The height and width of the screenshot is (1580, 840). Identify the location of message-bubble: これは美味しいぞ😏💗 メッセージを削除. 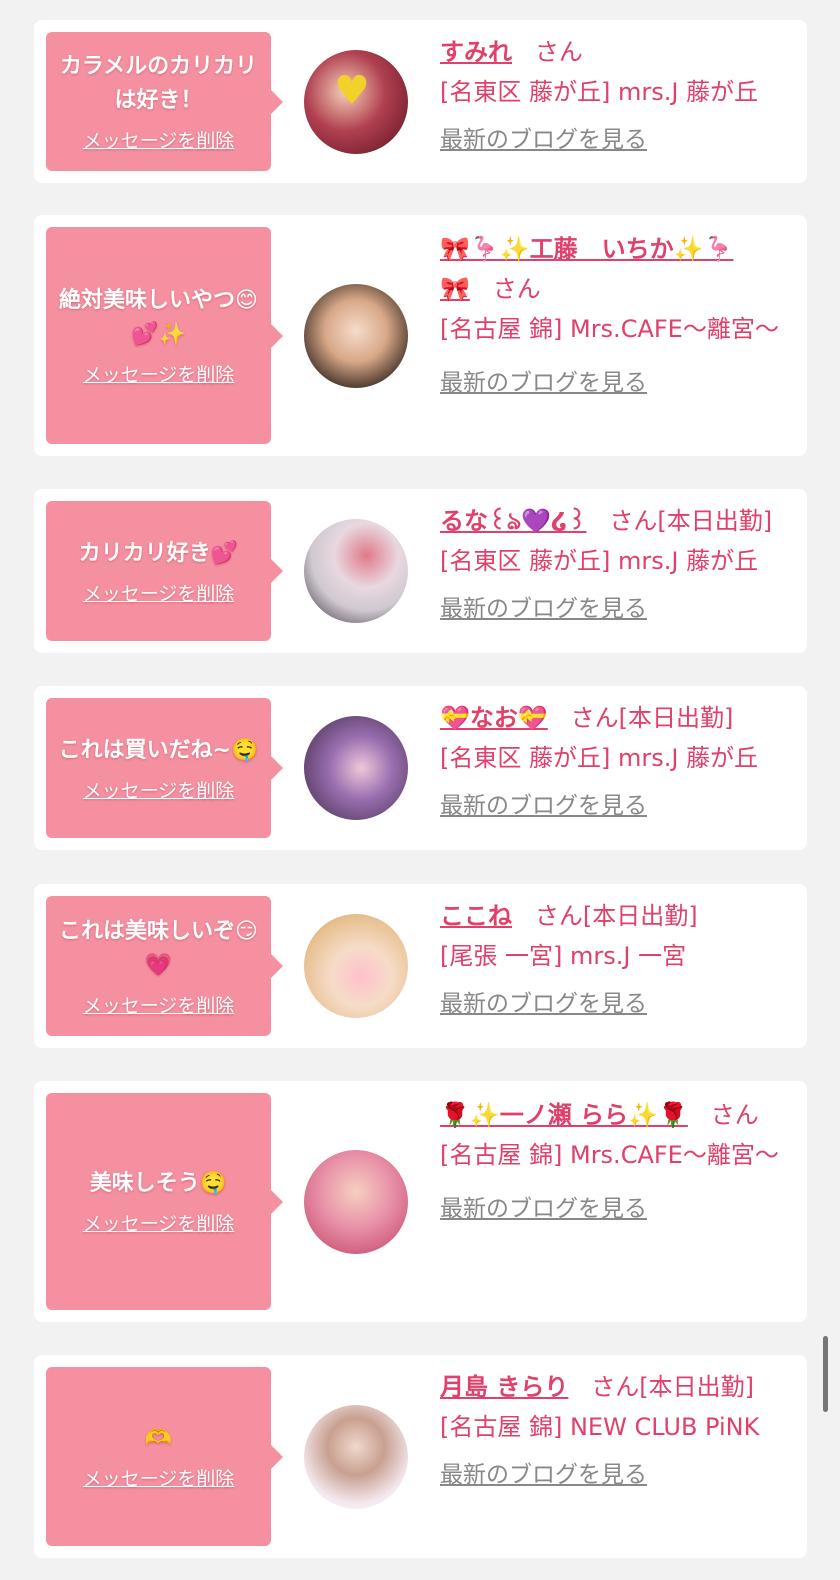
(164, 966).